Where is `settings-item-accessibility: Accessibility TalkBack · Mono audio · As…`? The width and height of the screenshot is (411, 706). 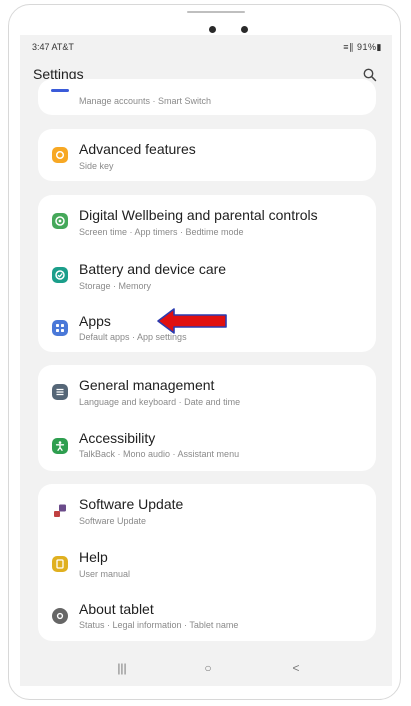
settings-item-accessibility: Accessibility TalkBack · Mono audio · As… is located at coordinates (207, 444).